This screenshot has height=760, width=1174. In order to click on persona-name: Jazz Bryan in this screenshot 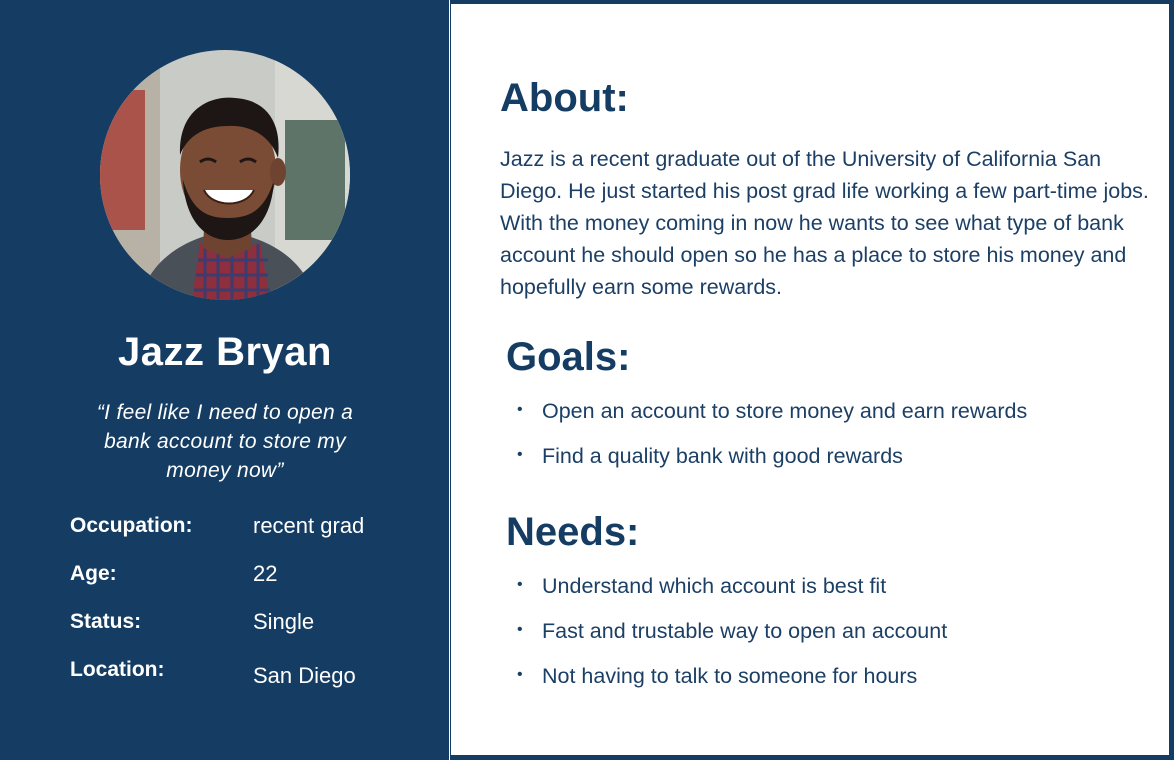, I will do `click(225, 352)`.